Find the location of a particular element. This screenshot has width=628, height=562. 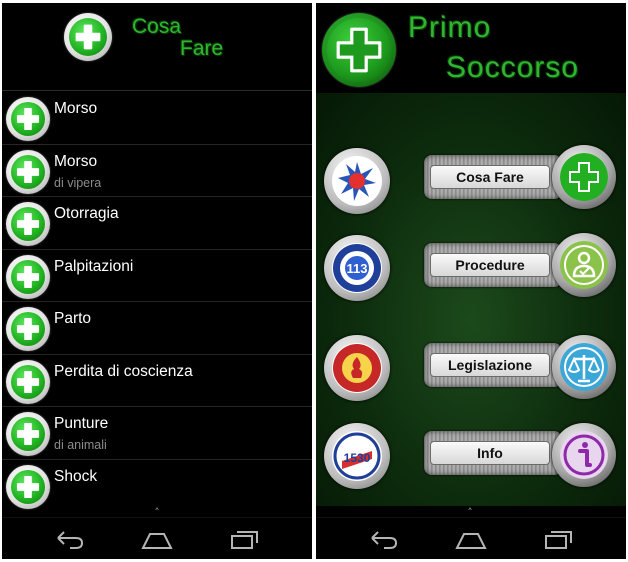

scales-of-justice-icon is located at coordinates (584, 367).